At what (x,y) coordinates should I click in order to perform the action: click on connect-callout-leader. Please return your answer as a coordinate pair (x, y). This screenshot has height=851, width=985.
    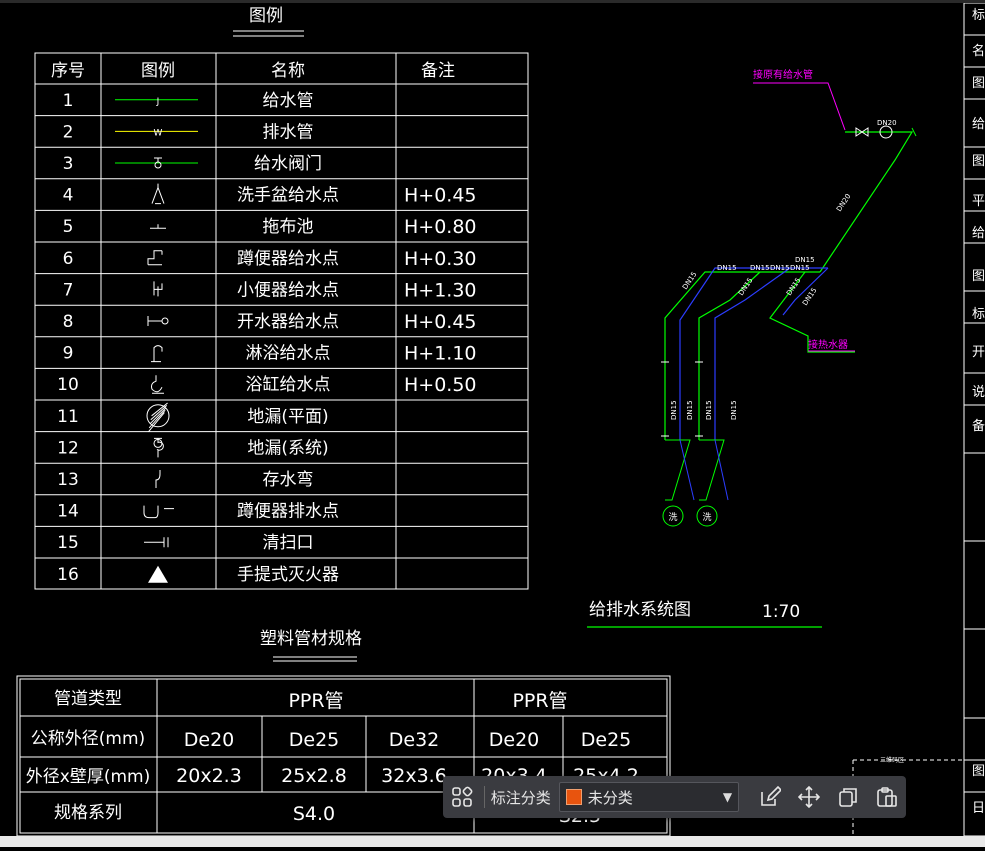
    Looking at the image, I should click on (799, 106).